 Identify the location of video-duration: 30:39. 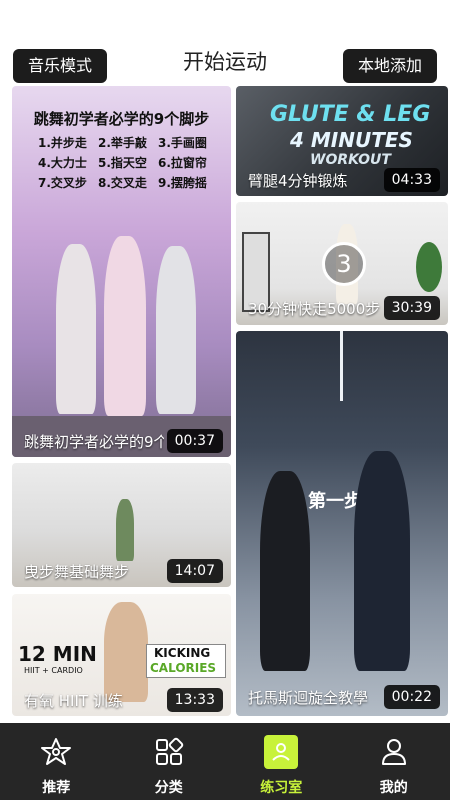
(411, 308).